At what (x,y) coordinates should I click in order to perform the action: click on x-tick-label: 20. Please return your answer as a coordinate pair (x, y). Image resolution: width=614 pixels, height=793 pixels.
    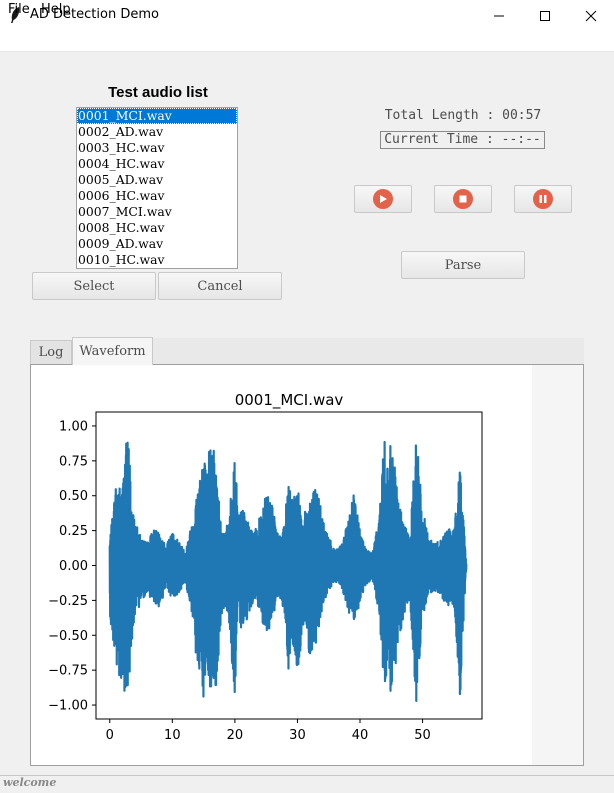
    Looking at the image, I should click on (235, 735).